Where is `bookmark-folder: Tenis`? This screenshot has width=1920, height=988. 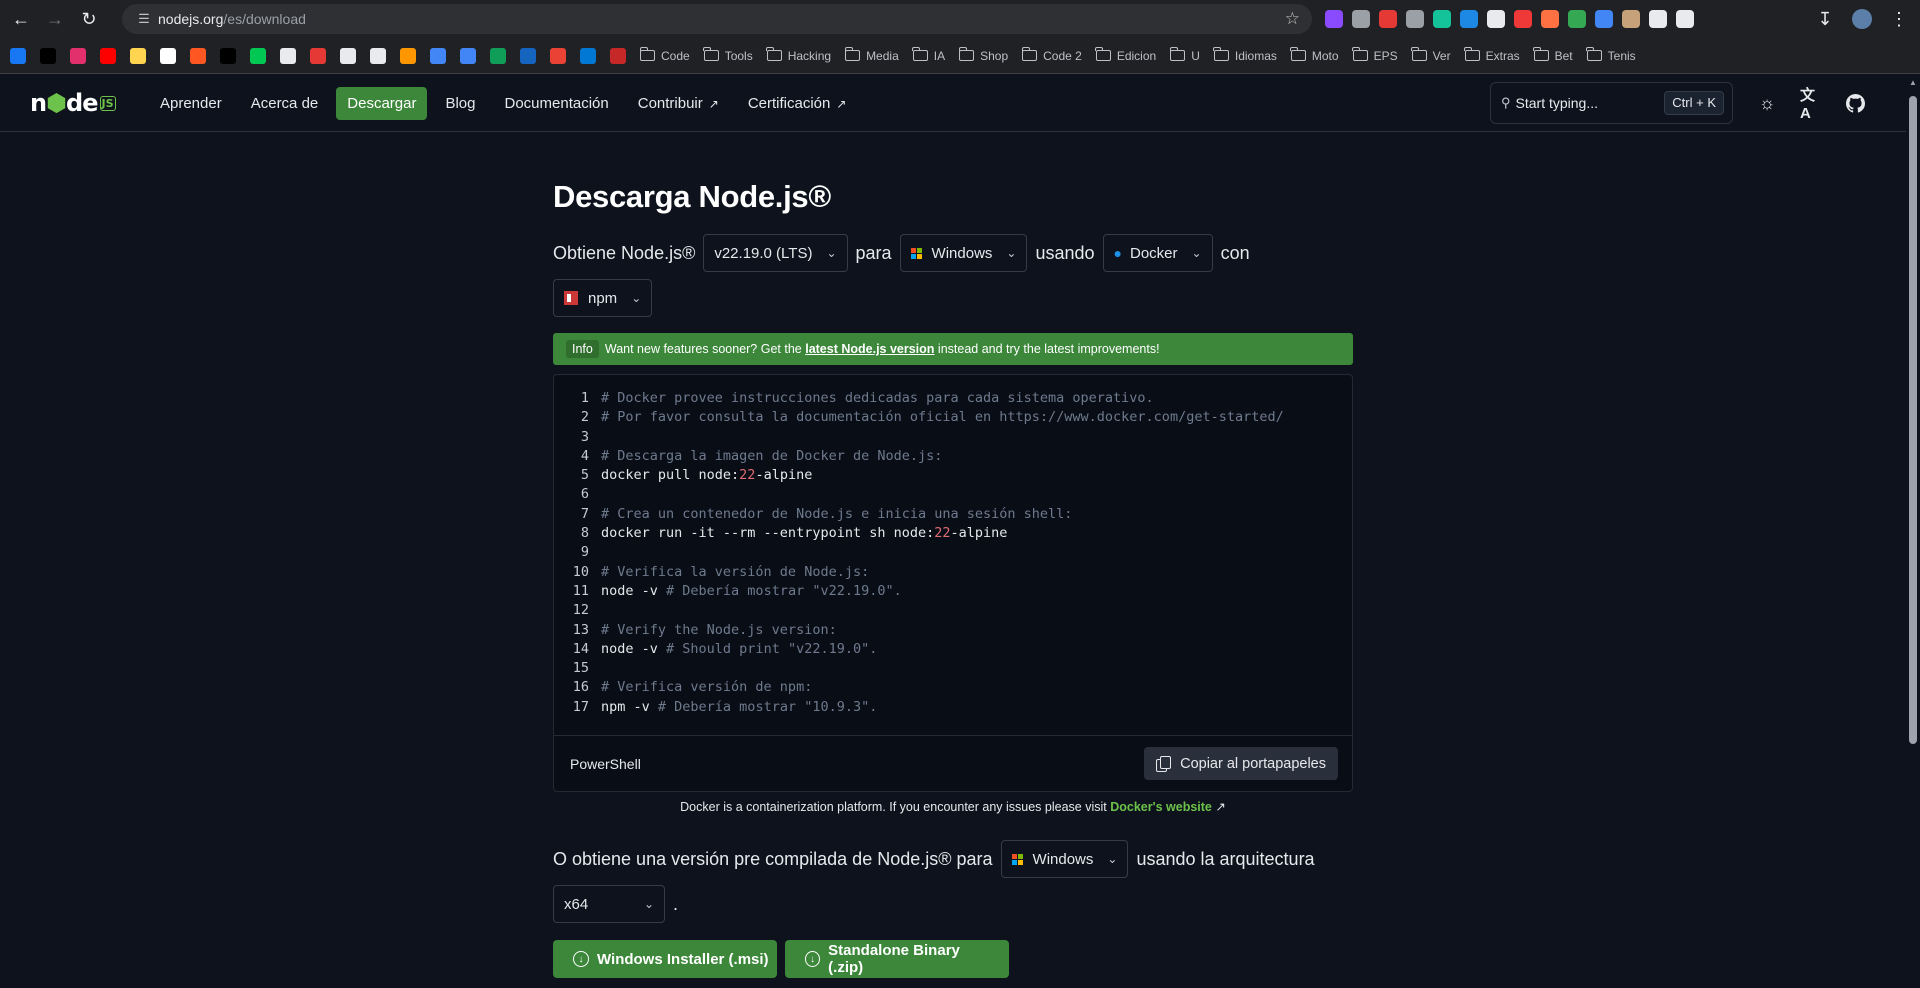 bookmark-folder: Tenis is located at coordinates (1611, 55).